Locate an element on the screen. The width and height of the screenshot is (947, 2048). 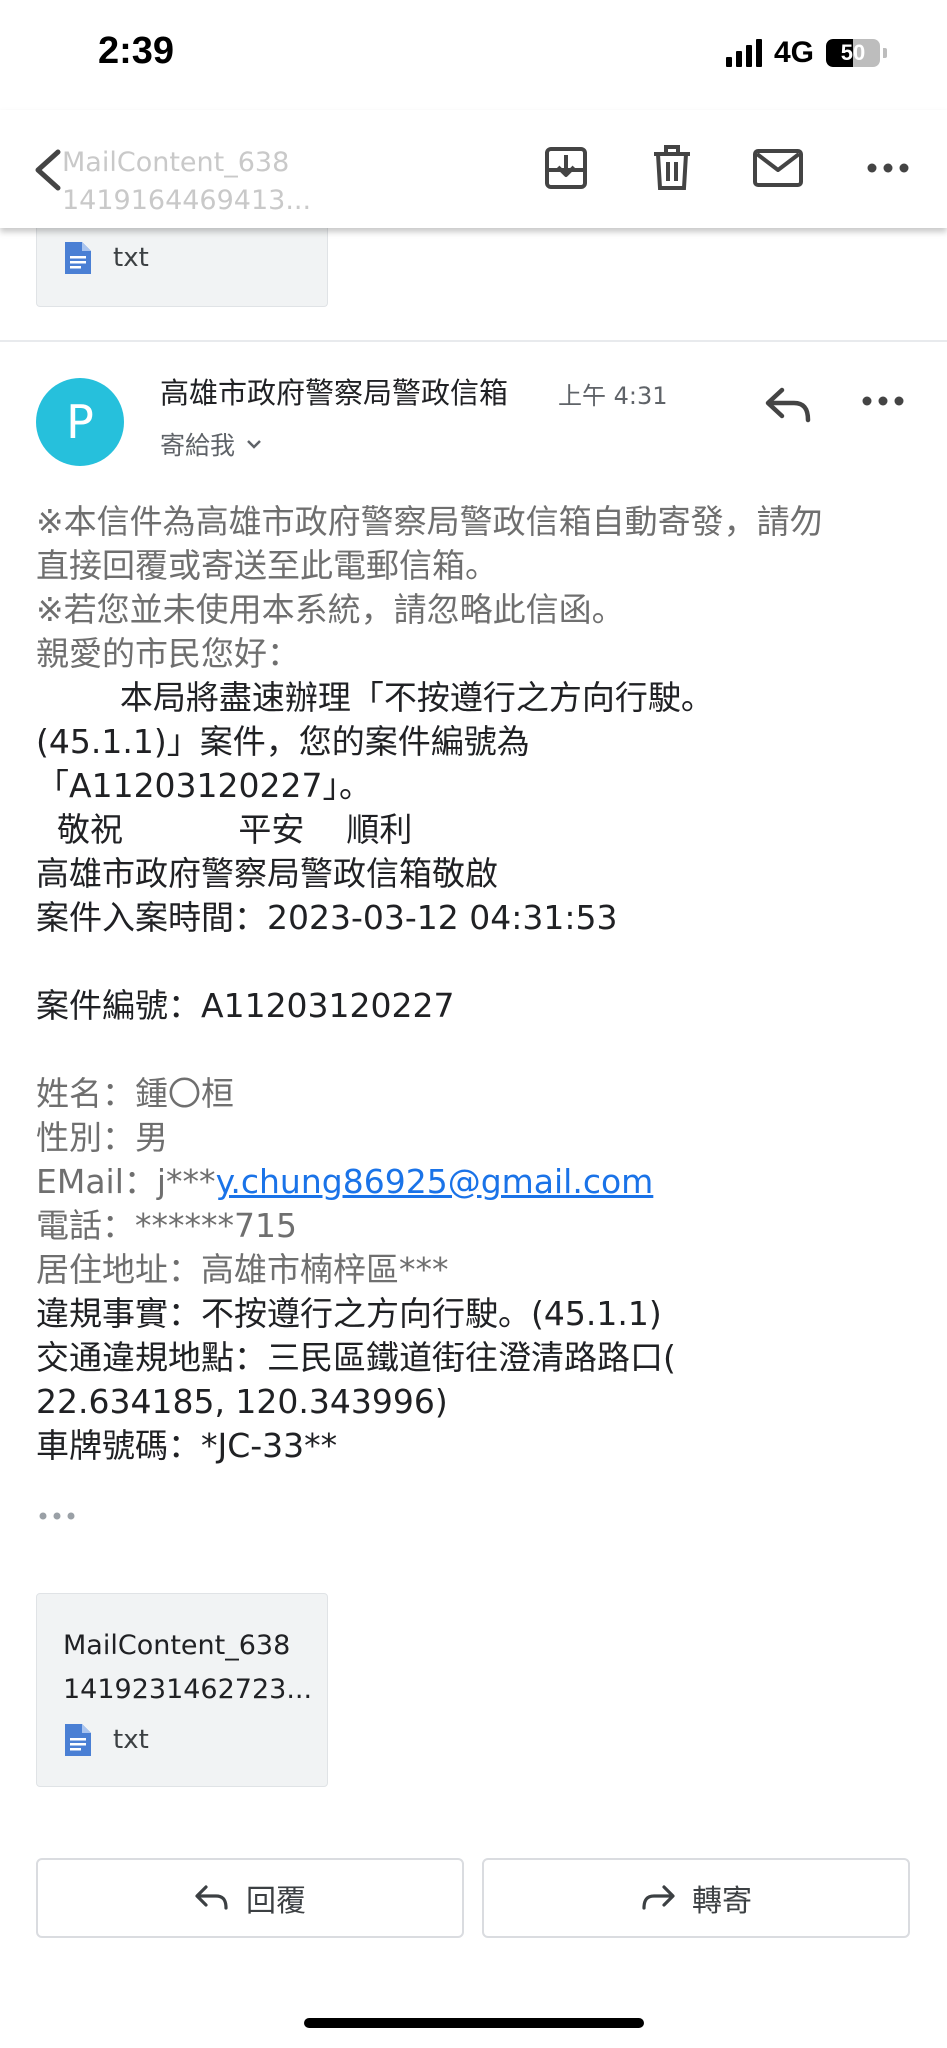
signal-icon is located at coordinates (743, 53).